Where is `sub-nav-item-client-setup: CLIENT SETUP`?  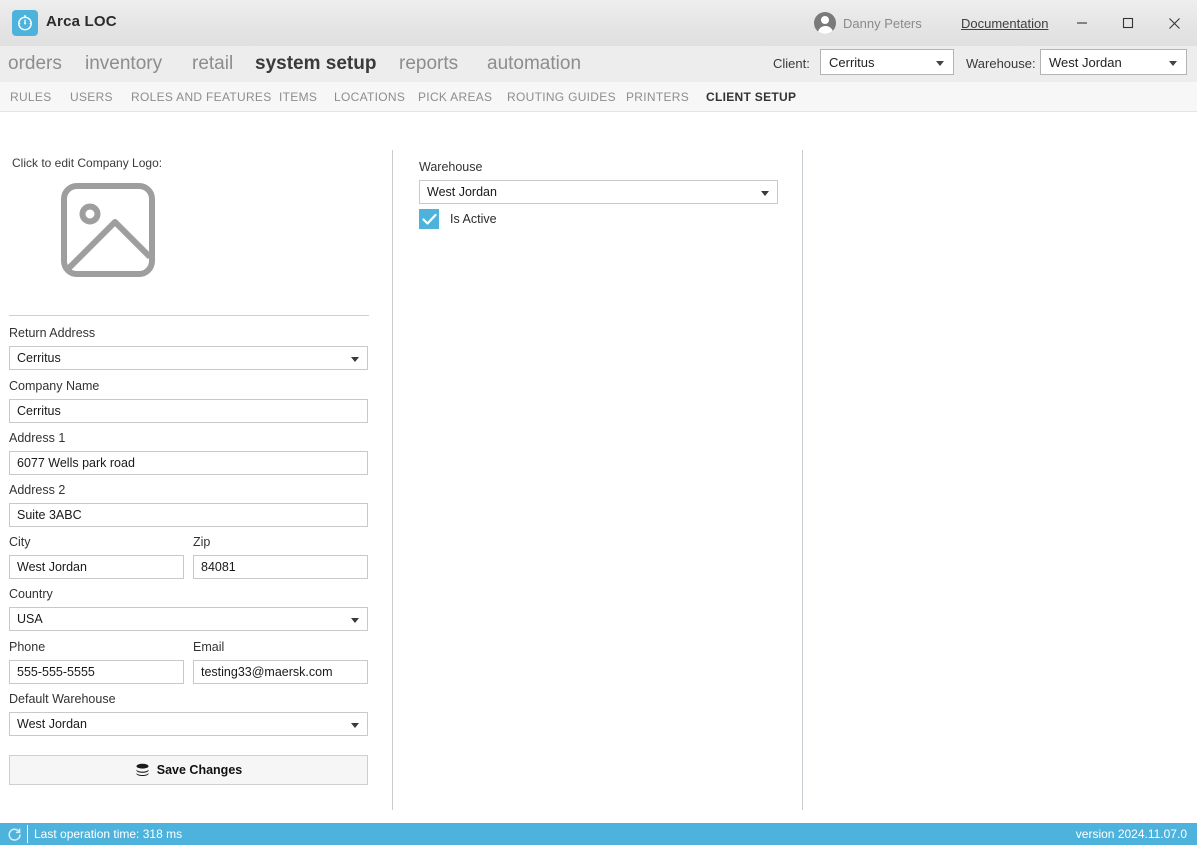
sub-nav-item-client-setup: CLIENT SETUP is located at coordinates (751, 96).